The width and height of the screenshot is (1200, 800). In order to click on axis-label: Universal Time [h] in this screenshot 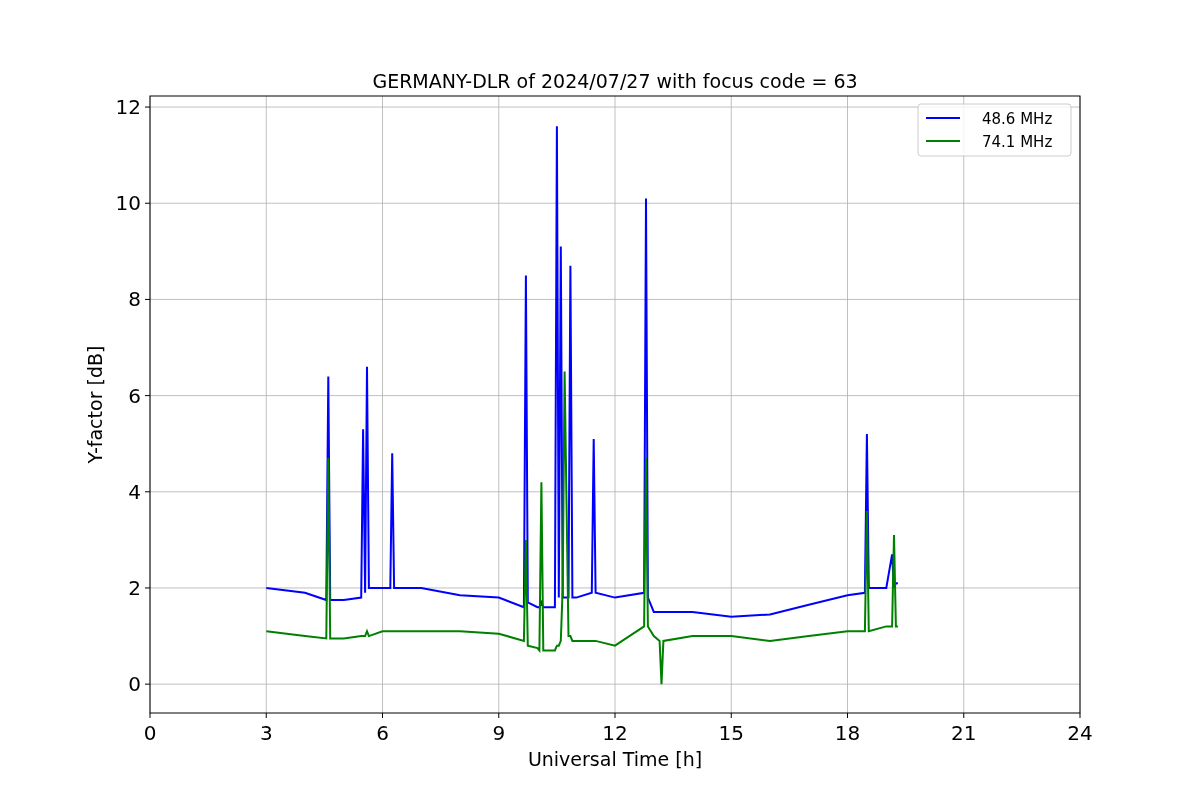, I will do `click(615, 759)`.